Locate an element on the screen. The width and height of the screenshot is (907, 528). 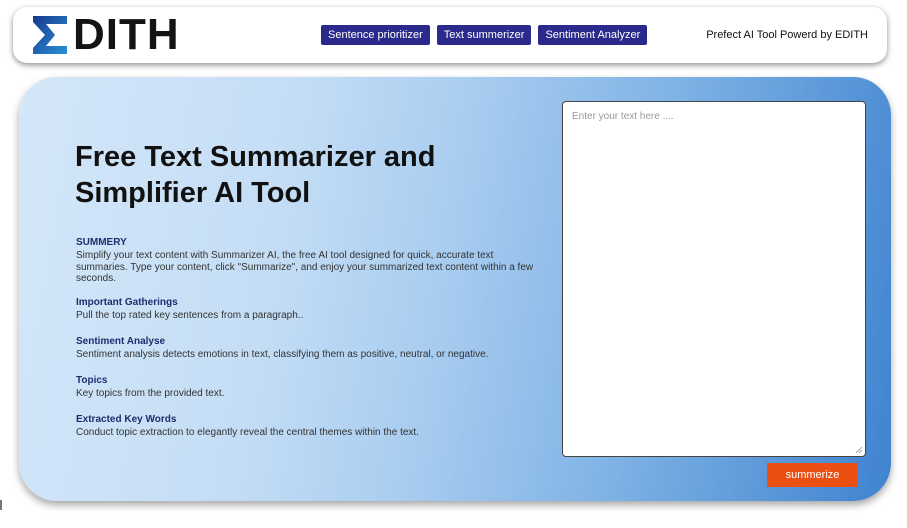
tagline: Prefect AI Tool Powerd by EDITH is located at coordinates (787, 35).